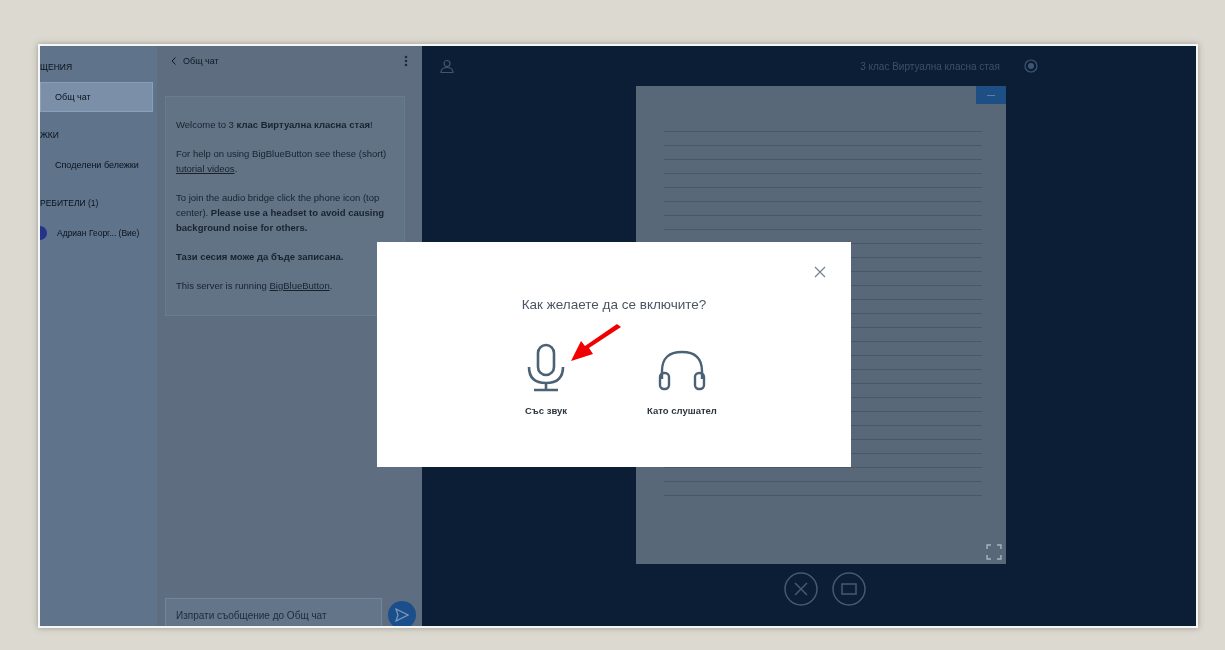  I want to click on send-button, so click(402, 613).